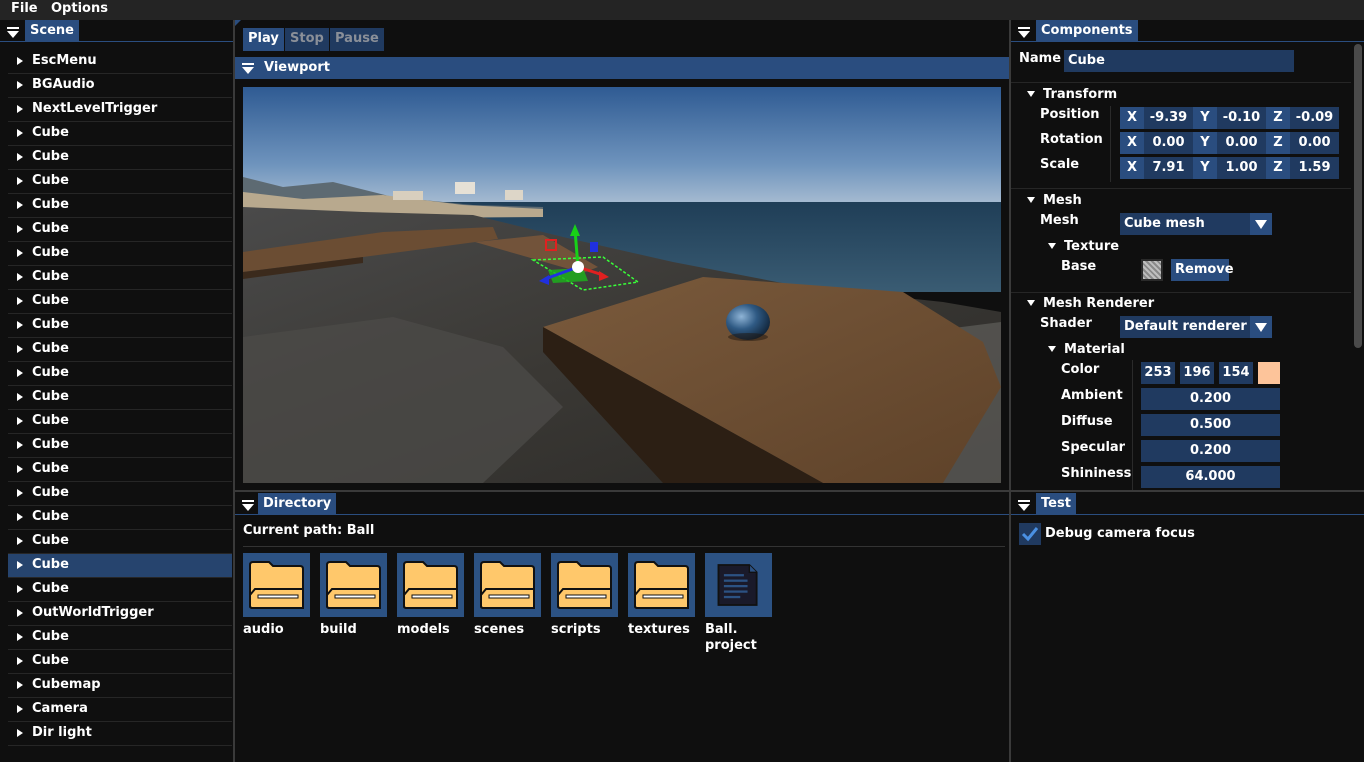 This screenshot has height=762, width=1364. What do you see at coordinates (1314, 118) in the screenshot?
I see `position-z-input: -0.09` at bounding box center [1314, 118].